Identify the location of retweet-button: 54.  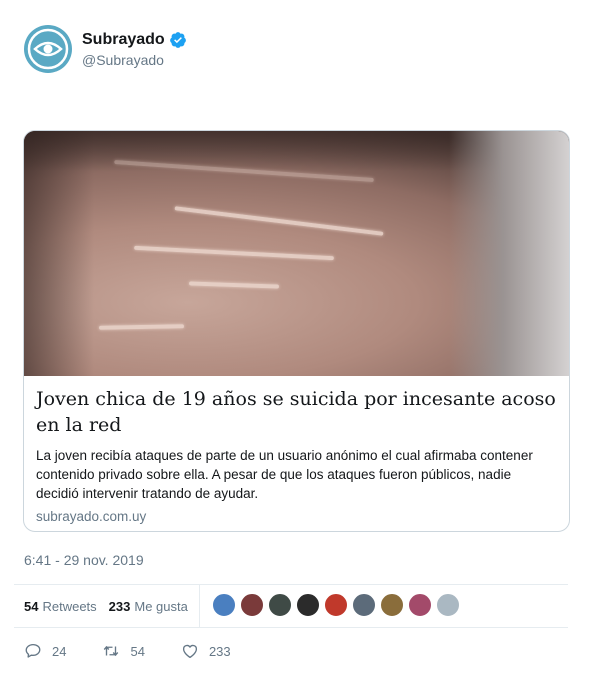
(123, 651).